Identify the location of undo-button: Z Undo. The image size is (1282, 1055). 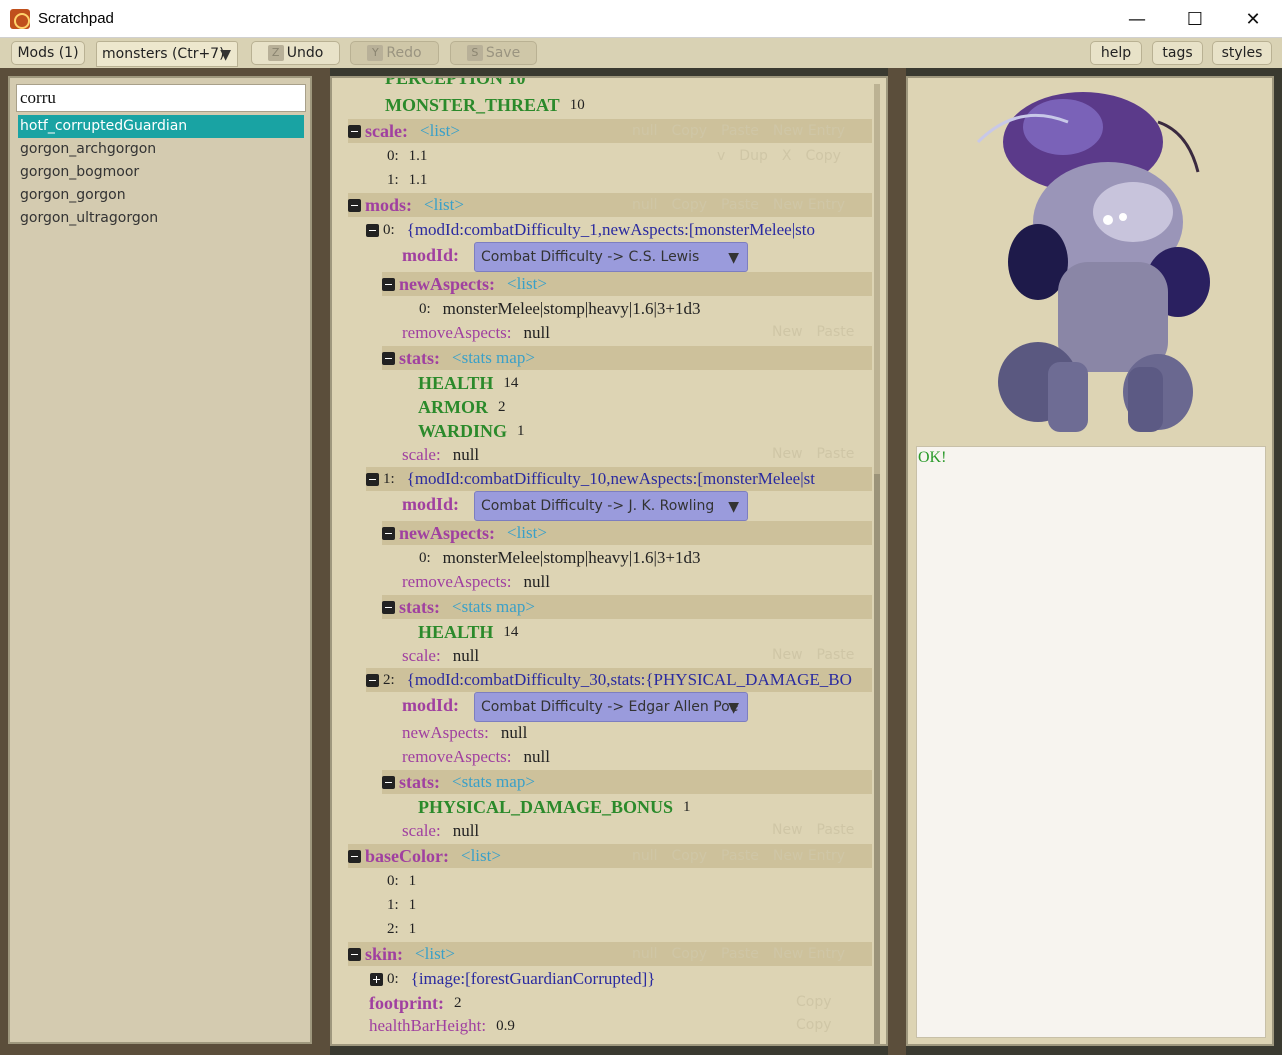
(295, 53).